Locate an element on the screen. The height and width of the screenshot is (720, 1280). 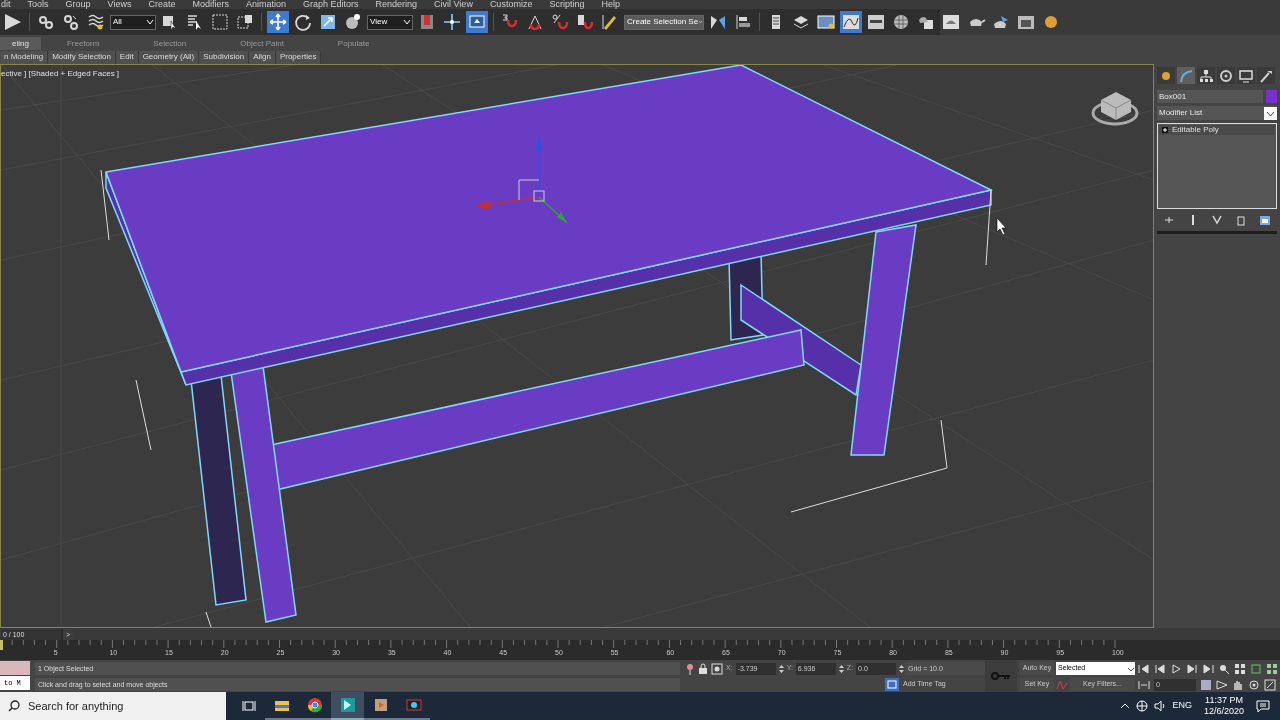
unlink-icon is located at coordinates (71, 22).